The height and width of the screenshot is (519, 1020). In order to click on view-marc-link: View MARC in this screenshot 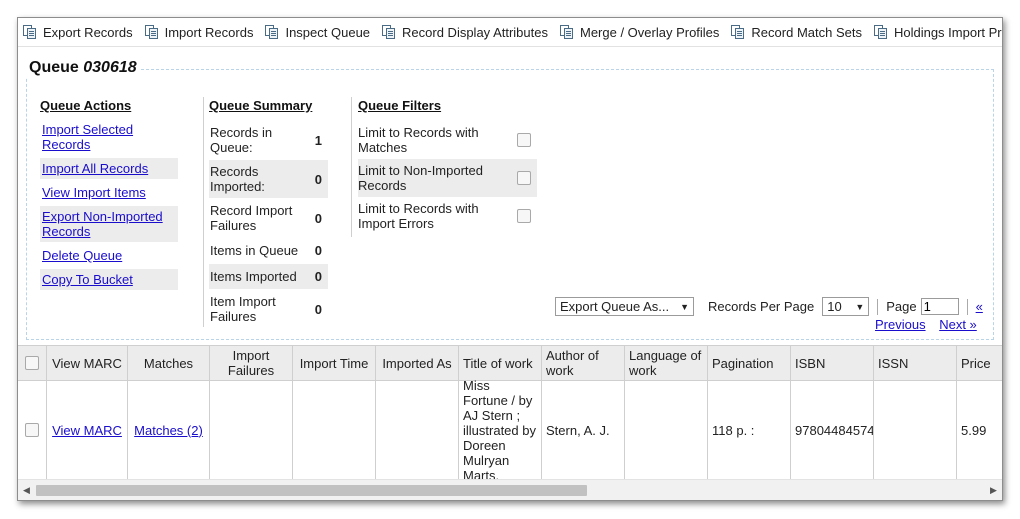, I will do `click(87, 430)`.